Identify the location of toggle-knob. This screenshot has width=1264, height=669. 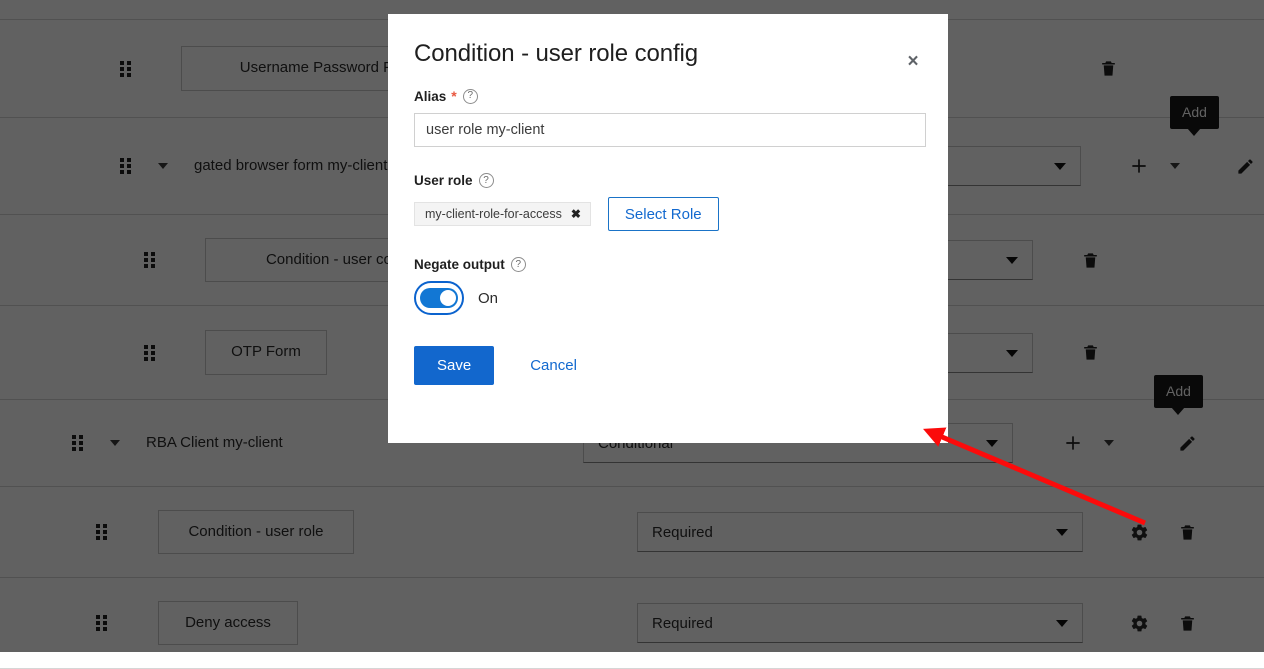
(448, 298).